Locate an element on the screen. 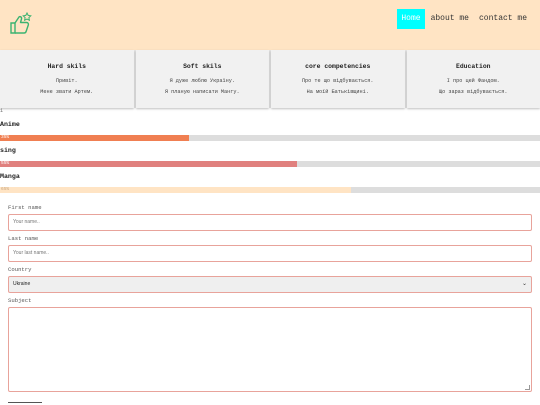 The height and width of the screenshot is (405, 540). card-line: Я дуже люблю Україну. is located at coordinates (202, 81).